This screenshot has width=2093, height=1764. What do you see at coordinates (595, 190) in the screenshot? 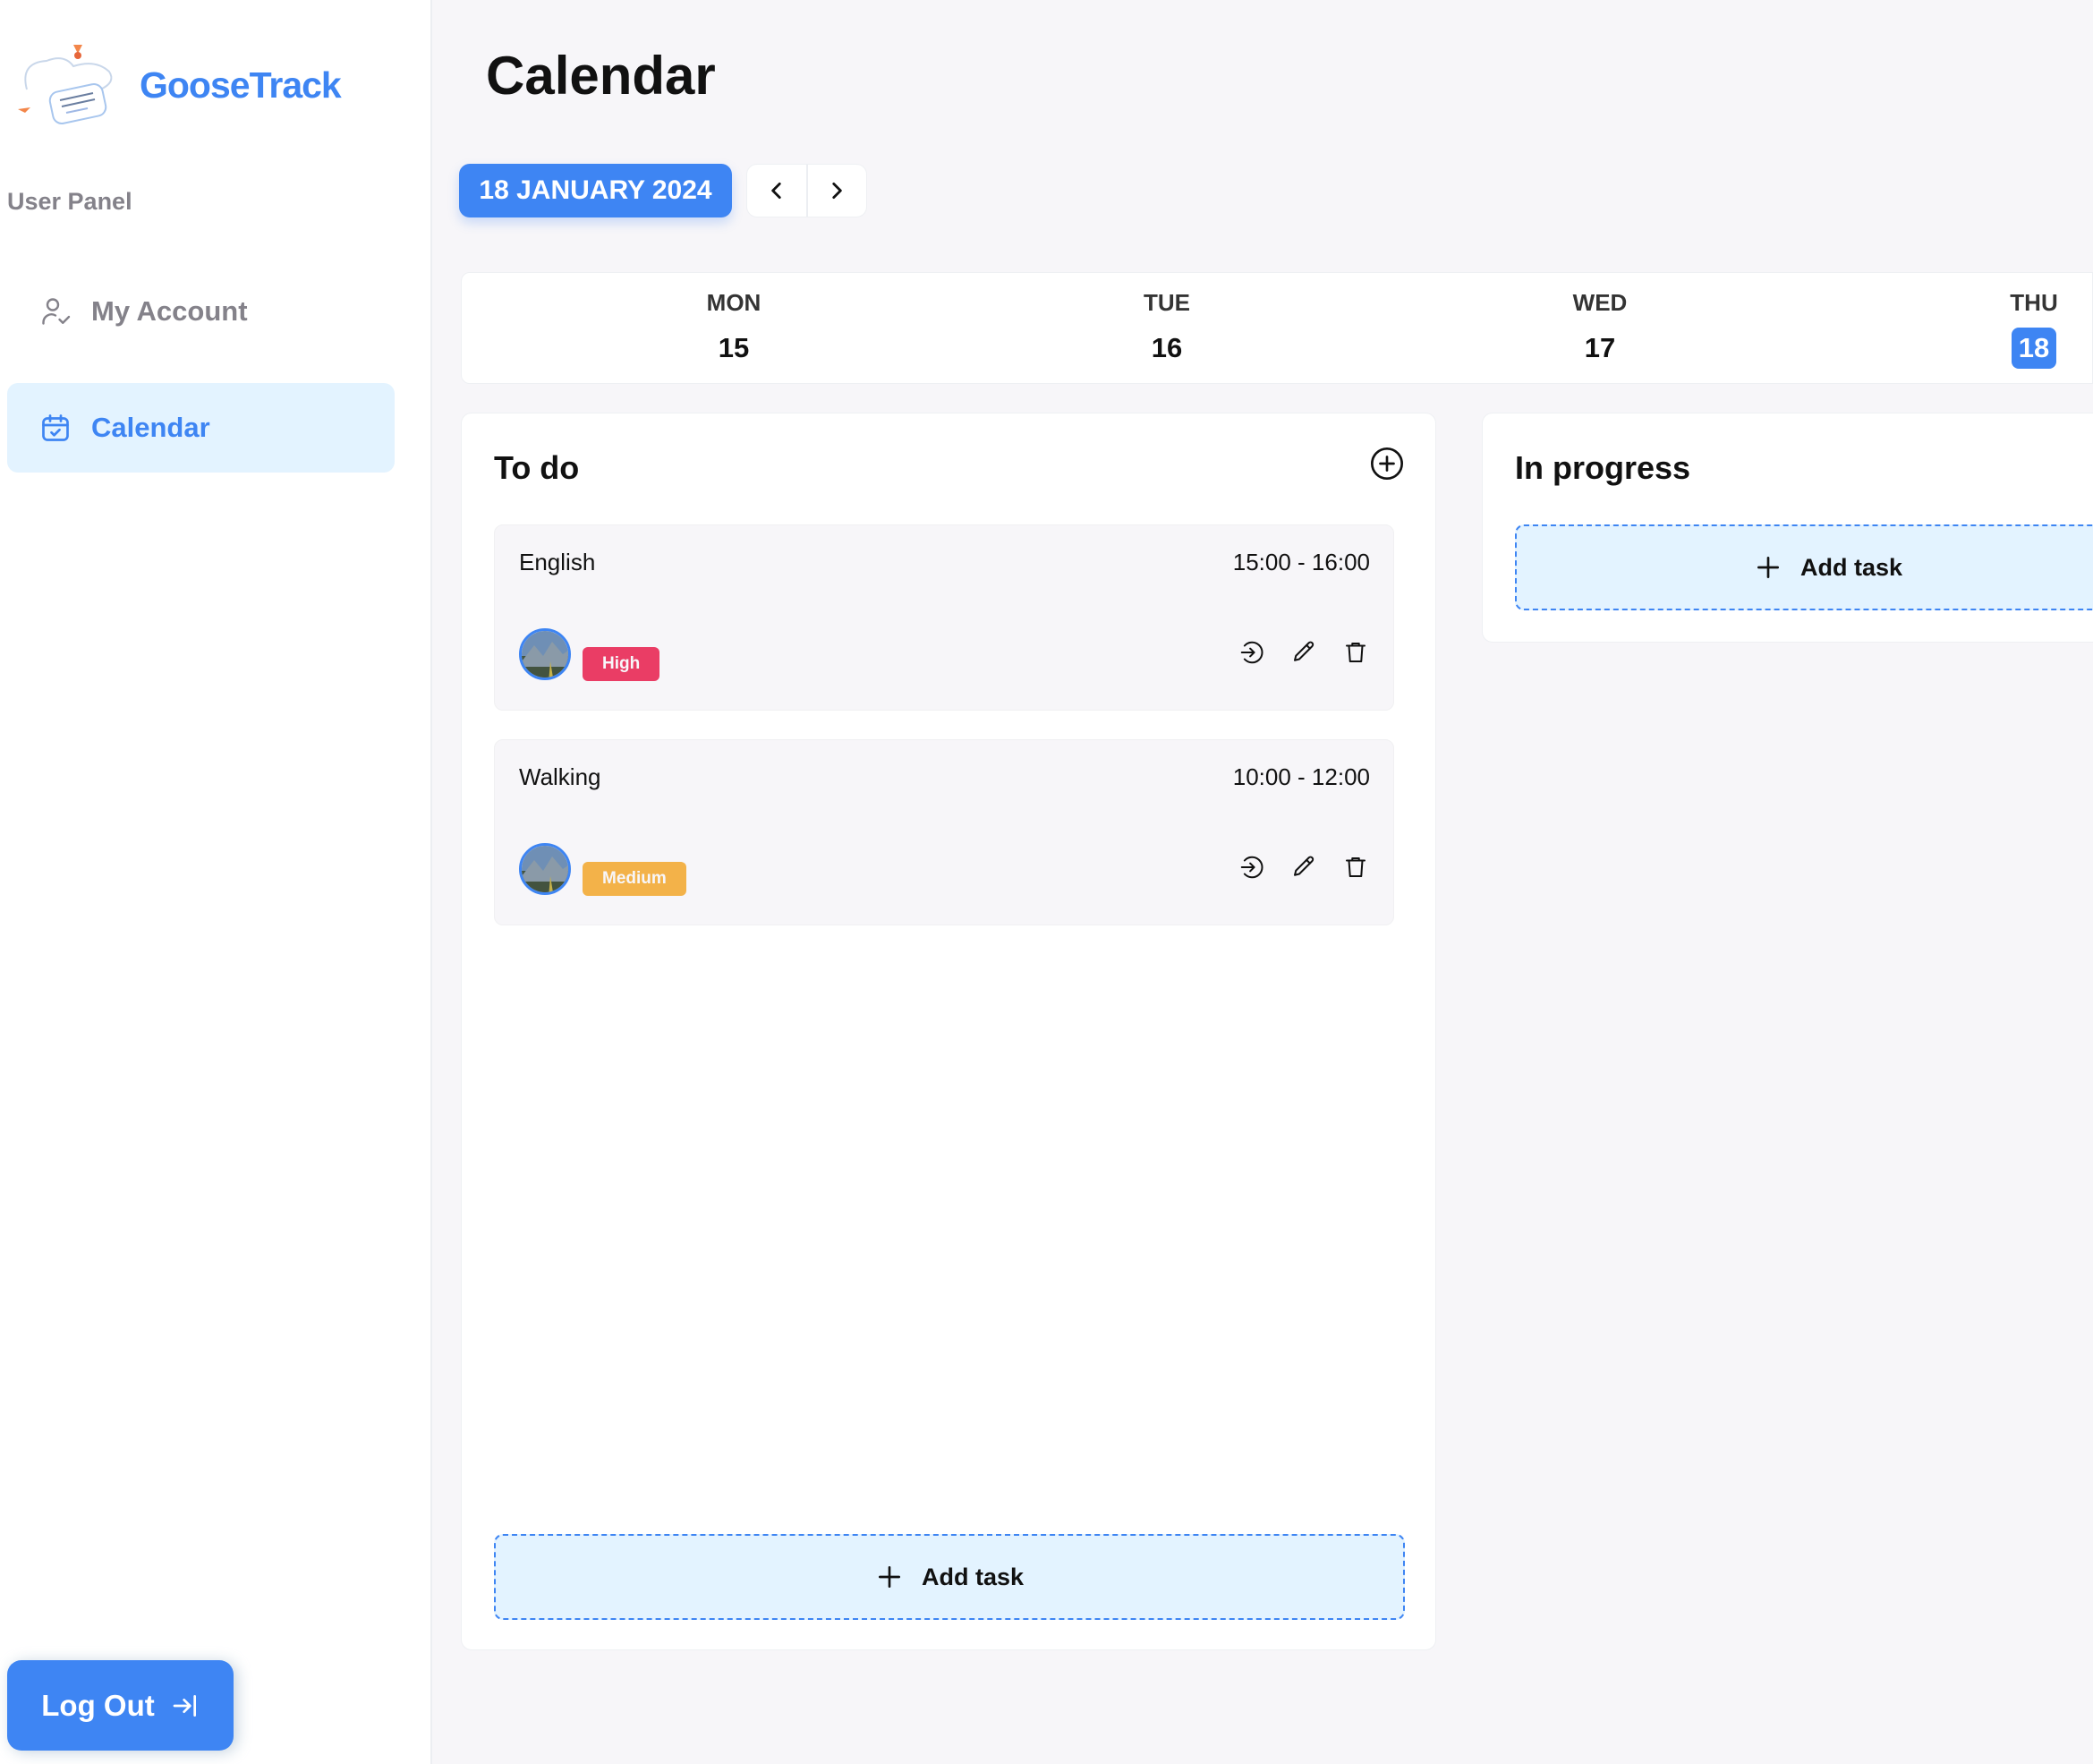
I see `current-date-button: 18 JANUARY 2024` at bounding box center [595, 190].